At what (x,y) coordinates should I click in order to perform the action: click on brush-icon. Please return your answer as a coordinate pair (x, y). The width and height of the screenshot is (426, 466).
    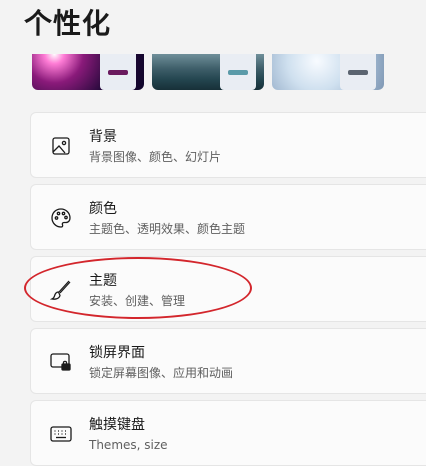
    Looking at the image, I should click on (61, 290).